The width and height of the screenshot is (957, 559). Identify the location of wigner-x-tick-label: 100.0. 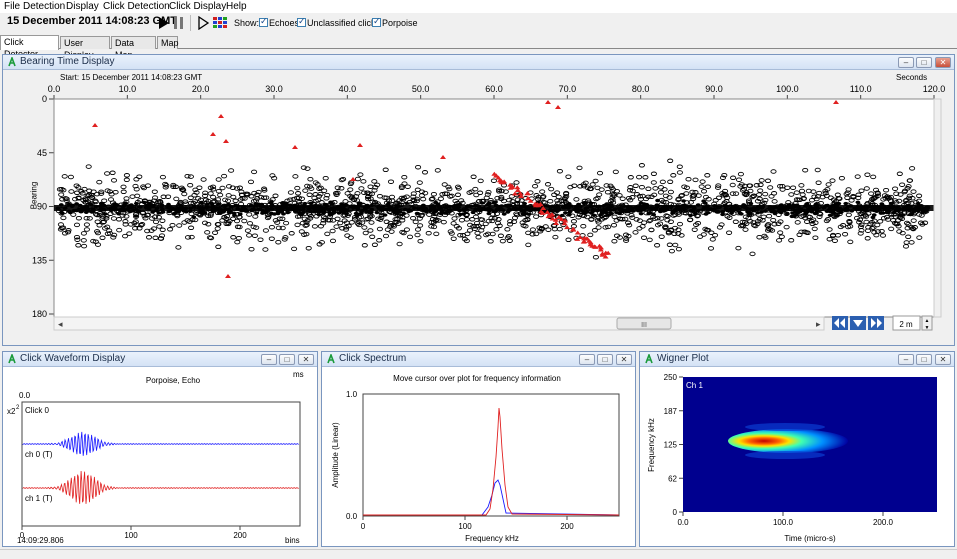
(783, 522).